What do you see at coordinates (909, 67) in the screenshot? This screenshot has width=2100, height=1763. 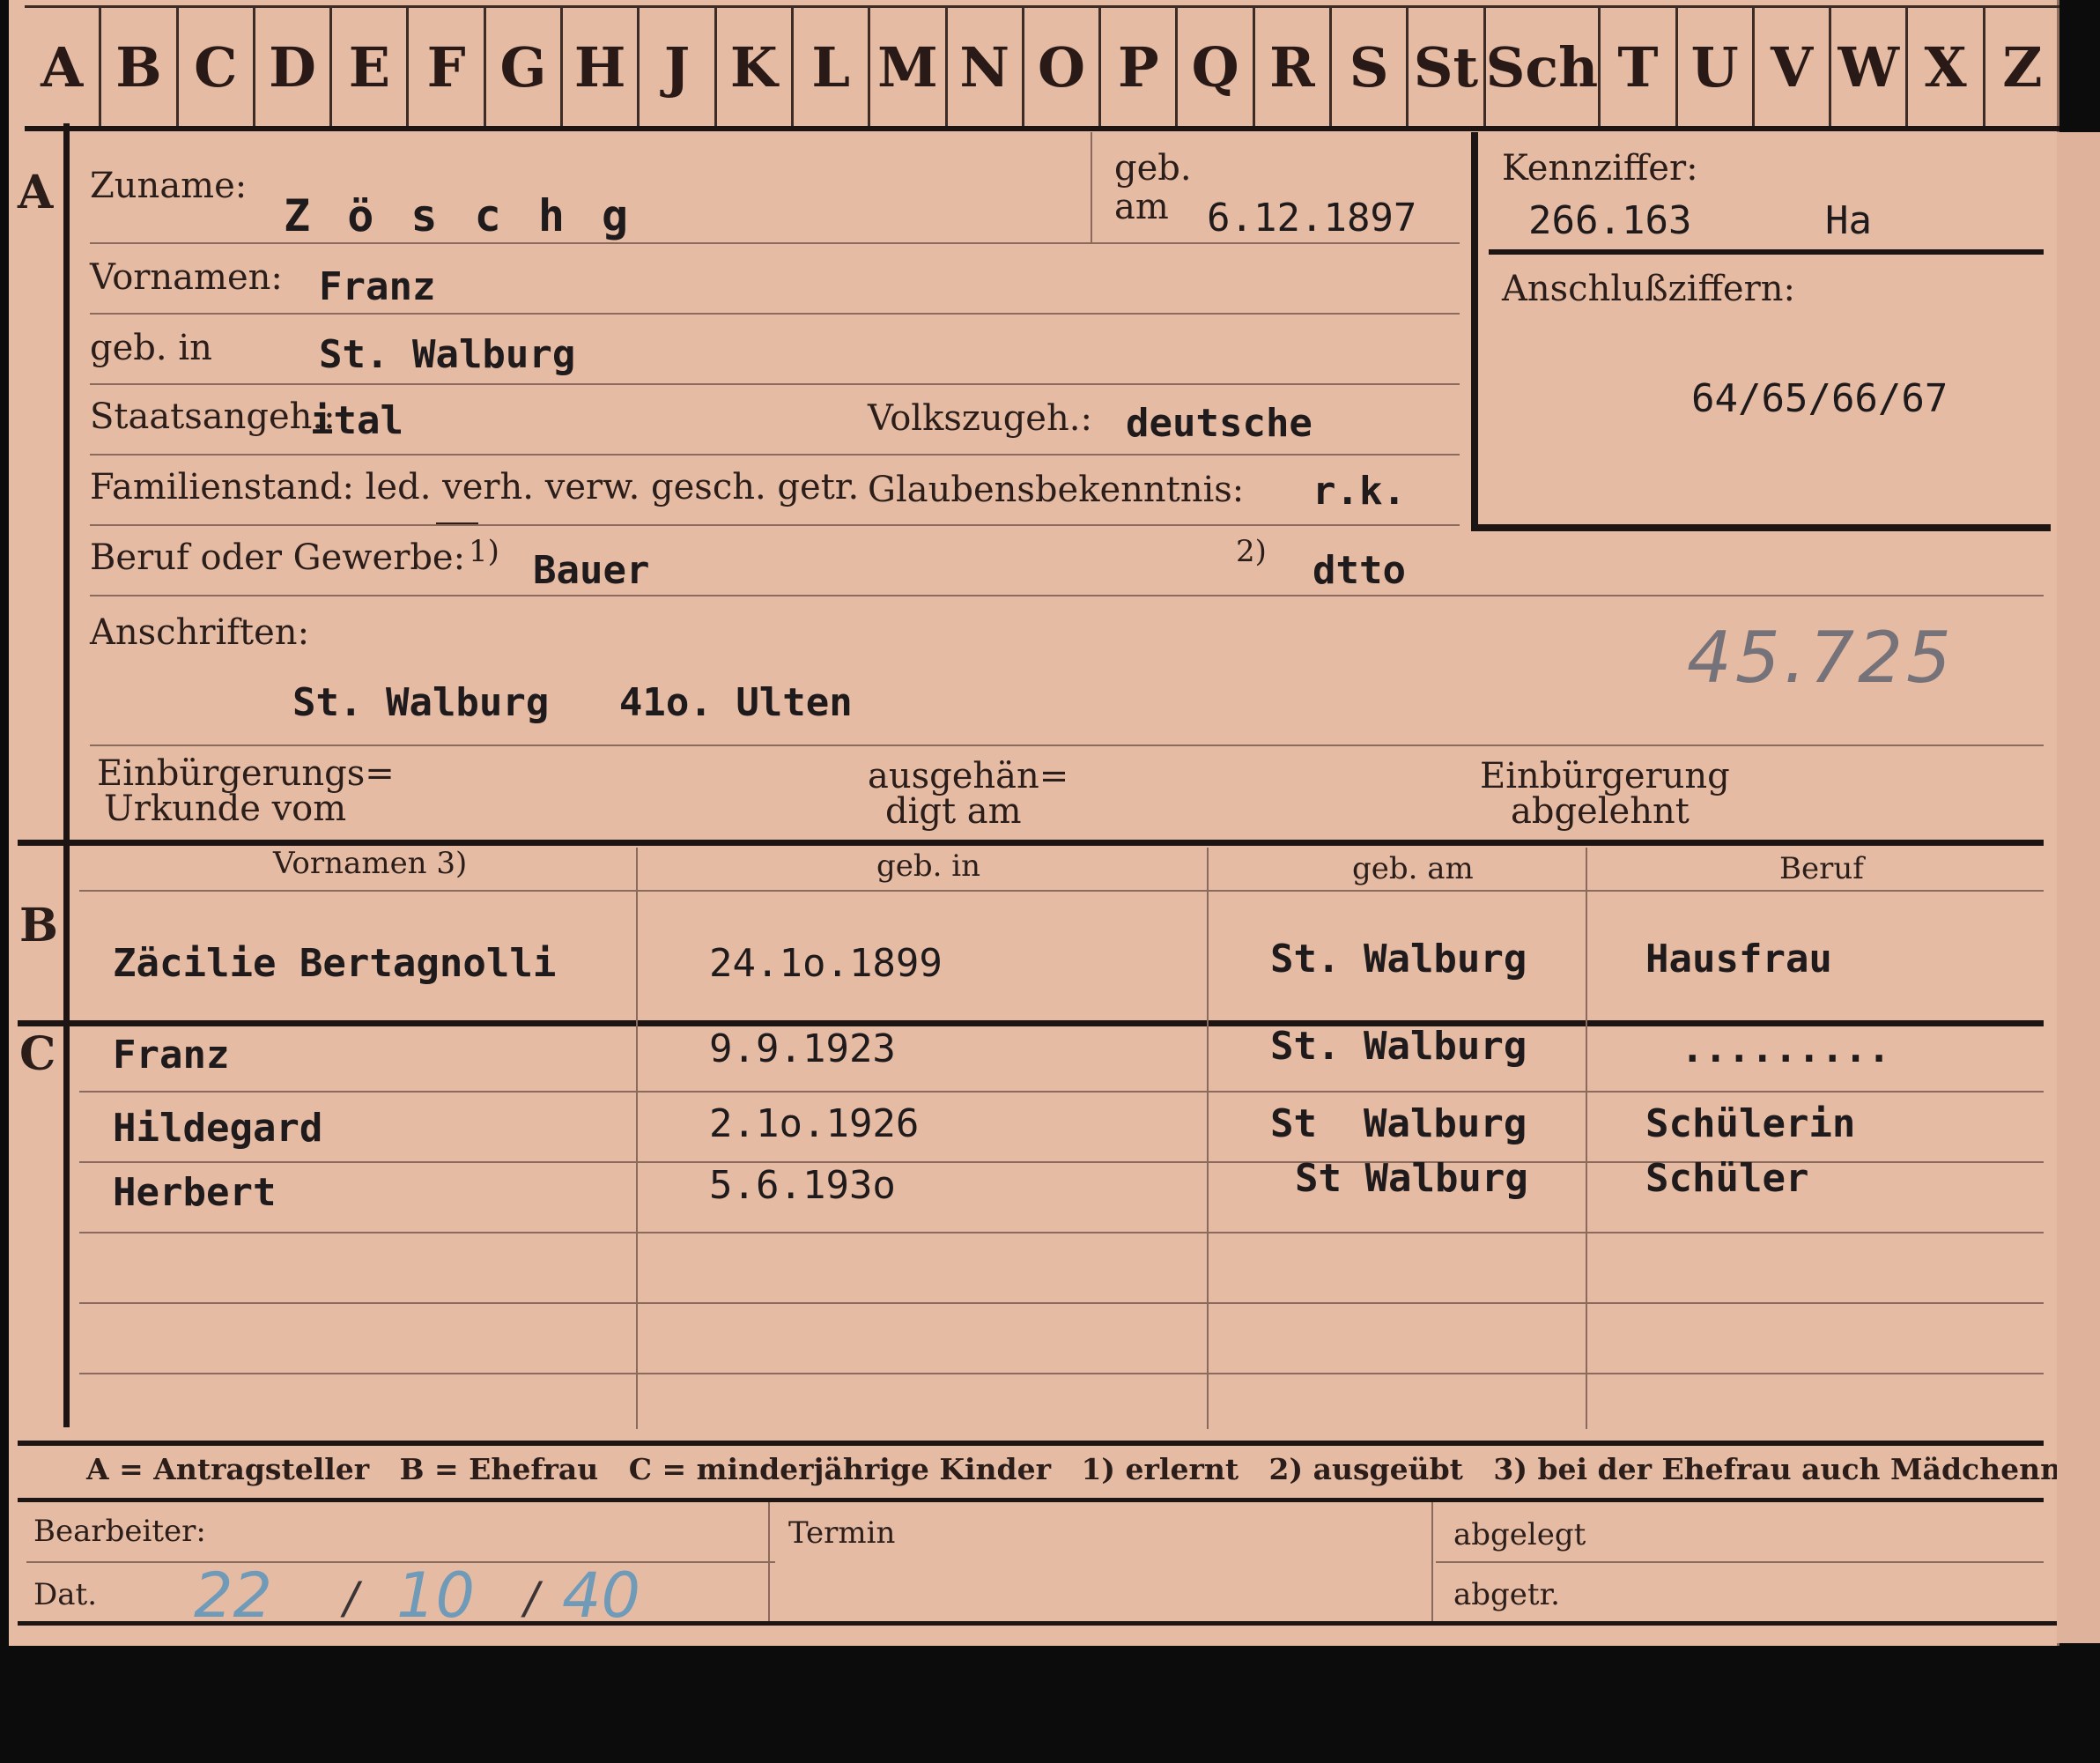 I see `tab-m: M` at bounding box center [909, 67].